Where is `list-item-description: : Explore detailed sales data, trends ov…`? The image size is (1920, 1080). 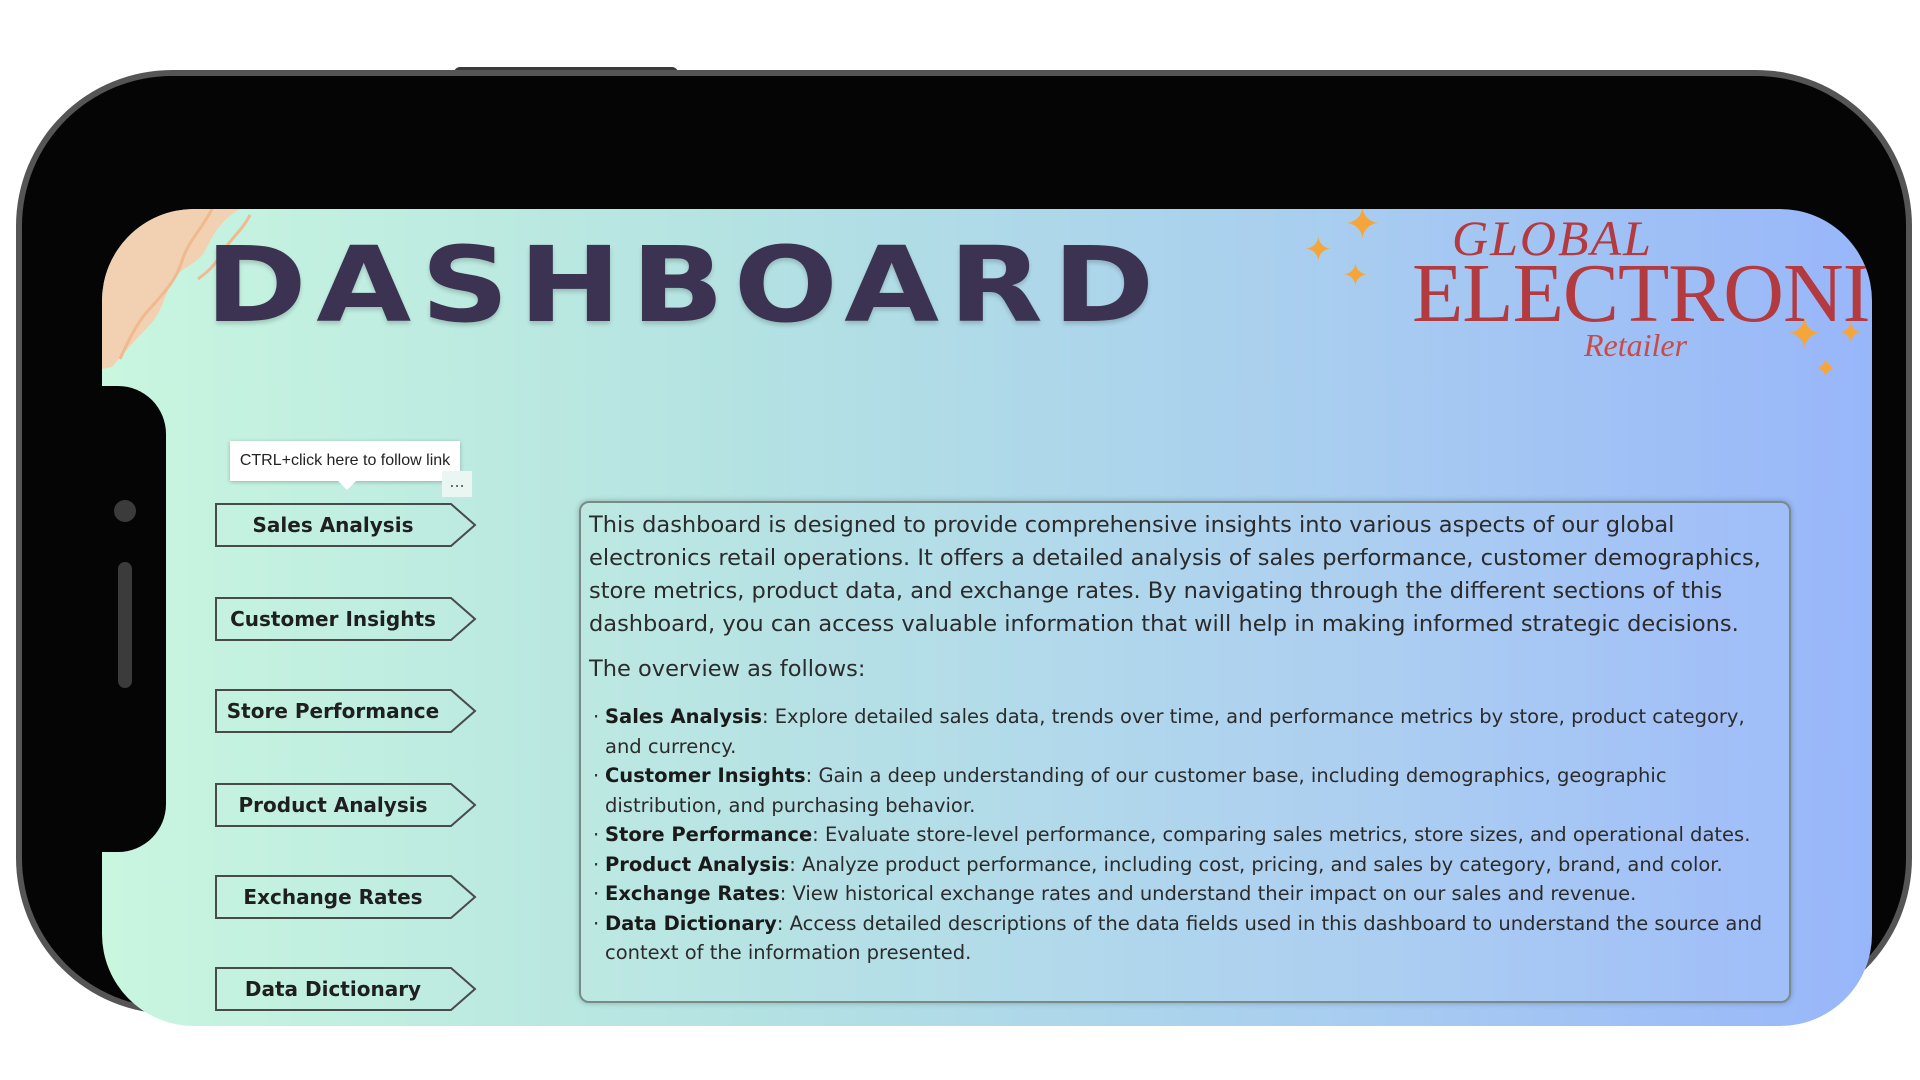
list-item-description: : Explore detailed sales data, trends ov… is located at coordinates (1175, 731).